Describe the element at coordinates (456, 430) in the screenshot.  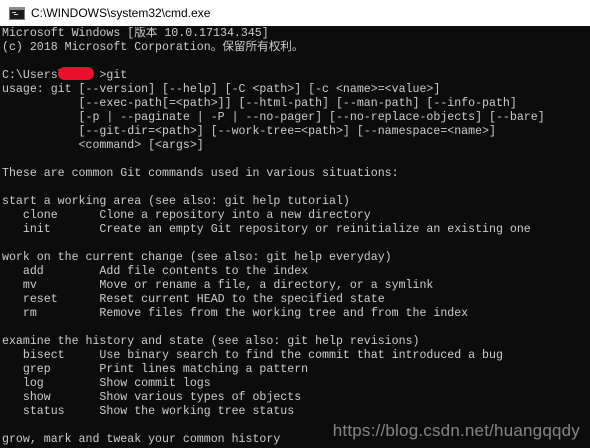
I see `watermark-text: https://blog.csdn.net/huangqqdy` at that location.